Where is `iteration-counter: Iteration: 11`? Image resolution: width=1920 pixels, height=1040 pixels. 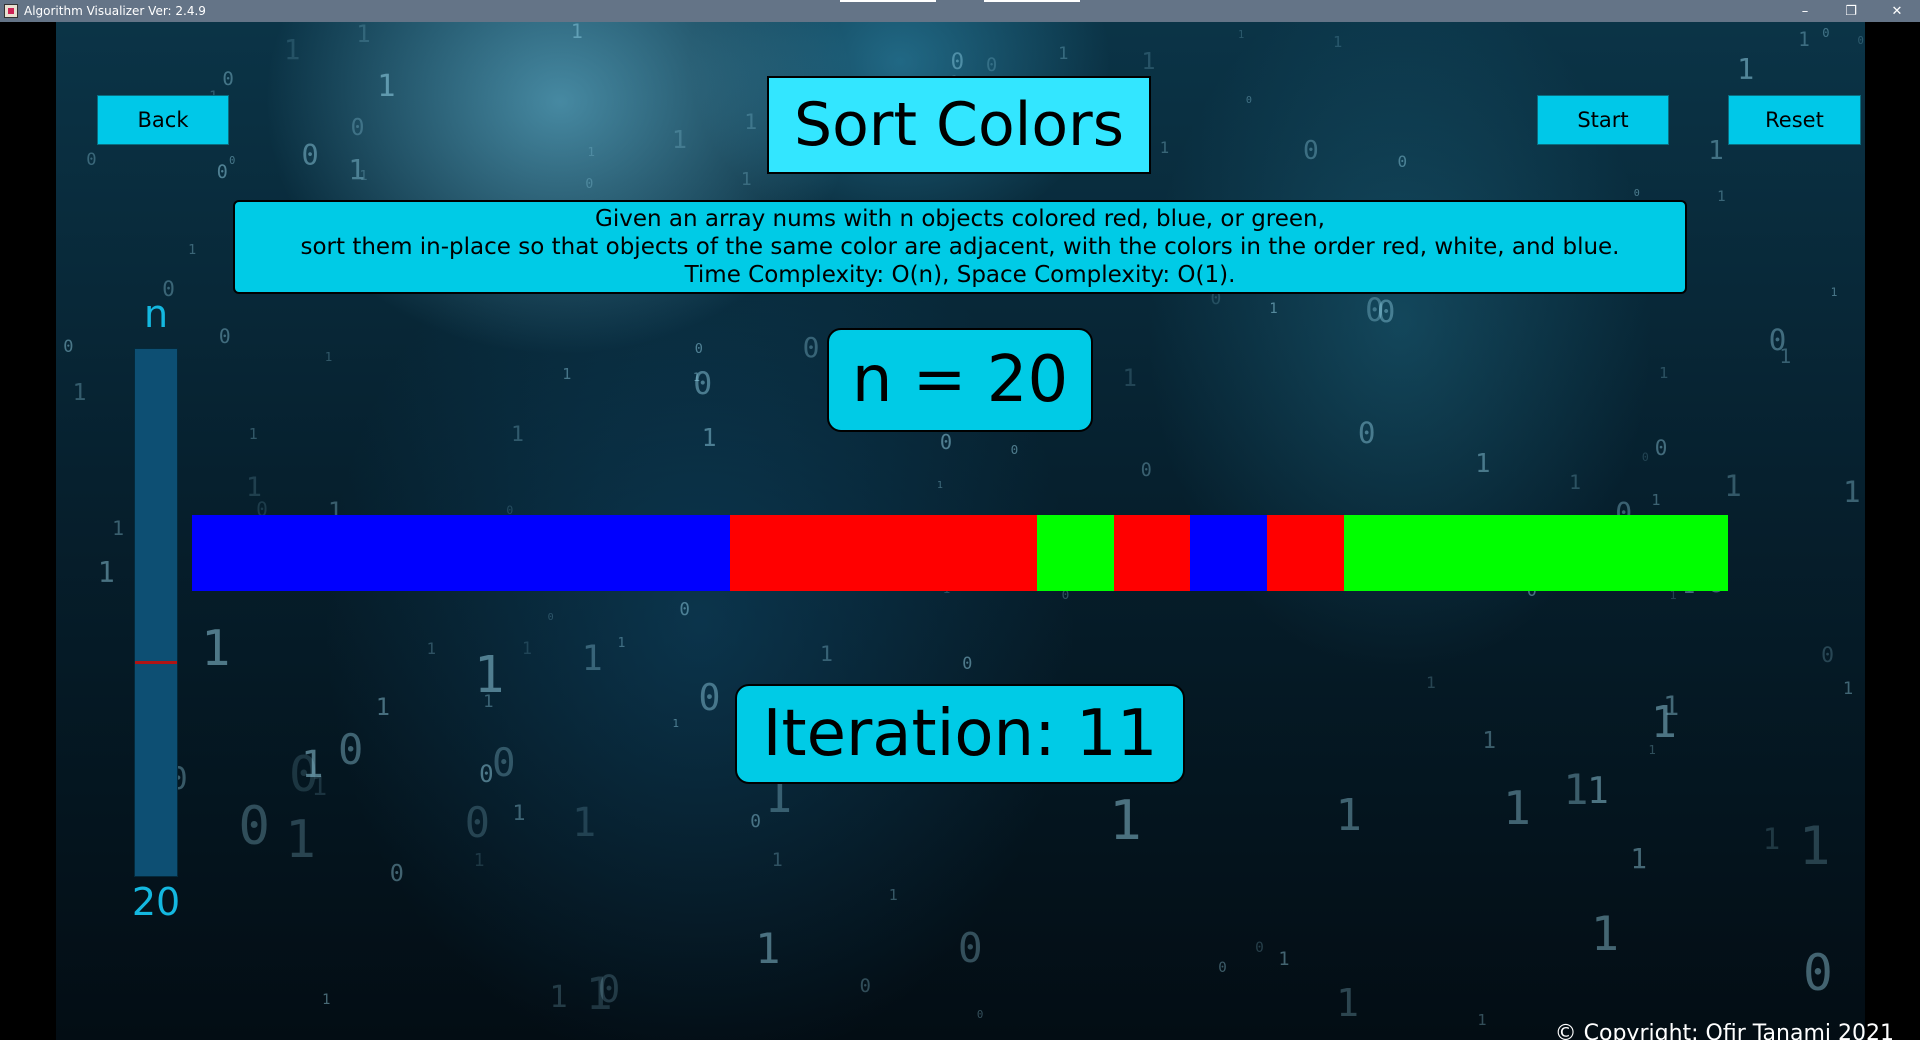 iteration-counter: Iteration: 11 is located at coordinates (960, 734).